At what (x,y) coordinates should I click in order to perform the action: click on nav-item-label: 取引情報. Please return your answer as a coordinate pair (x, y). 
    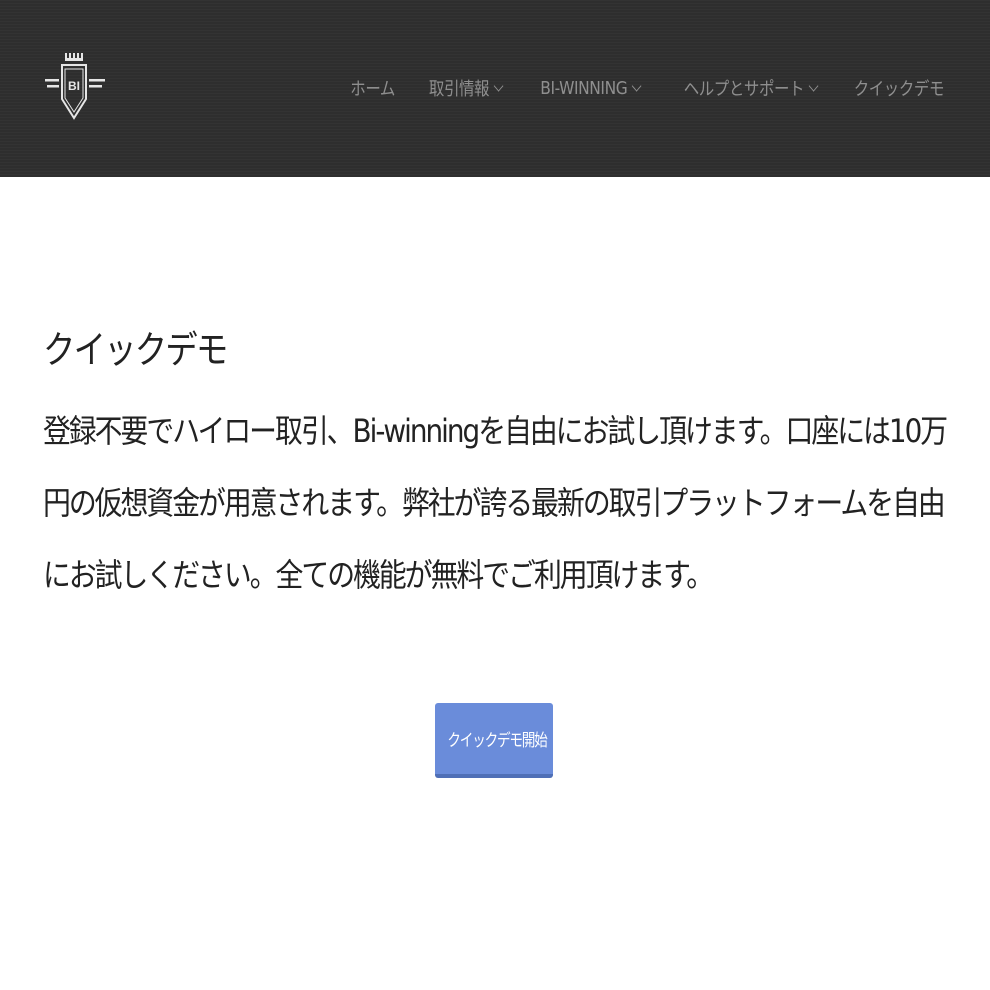
    Looking at the image, I should click on (459, 89).